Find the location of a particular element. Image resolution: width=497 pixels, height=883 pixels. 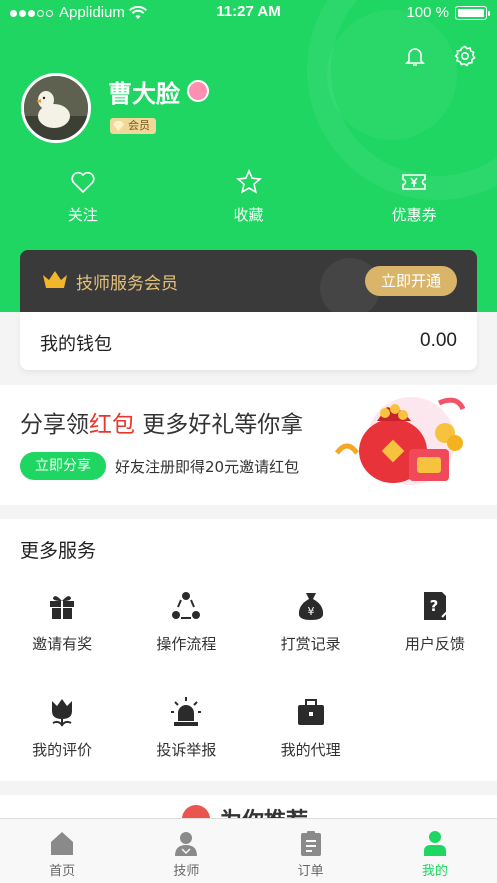

avatar is located at coordinates (56, 108).